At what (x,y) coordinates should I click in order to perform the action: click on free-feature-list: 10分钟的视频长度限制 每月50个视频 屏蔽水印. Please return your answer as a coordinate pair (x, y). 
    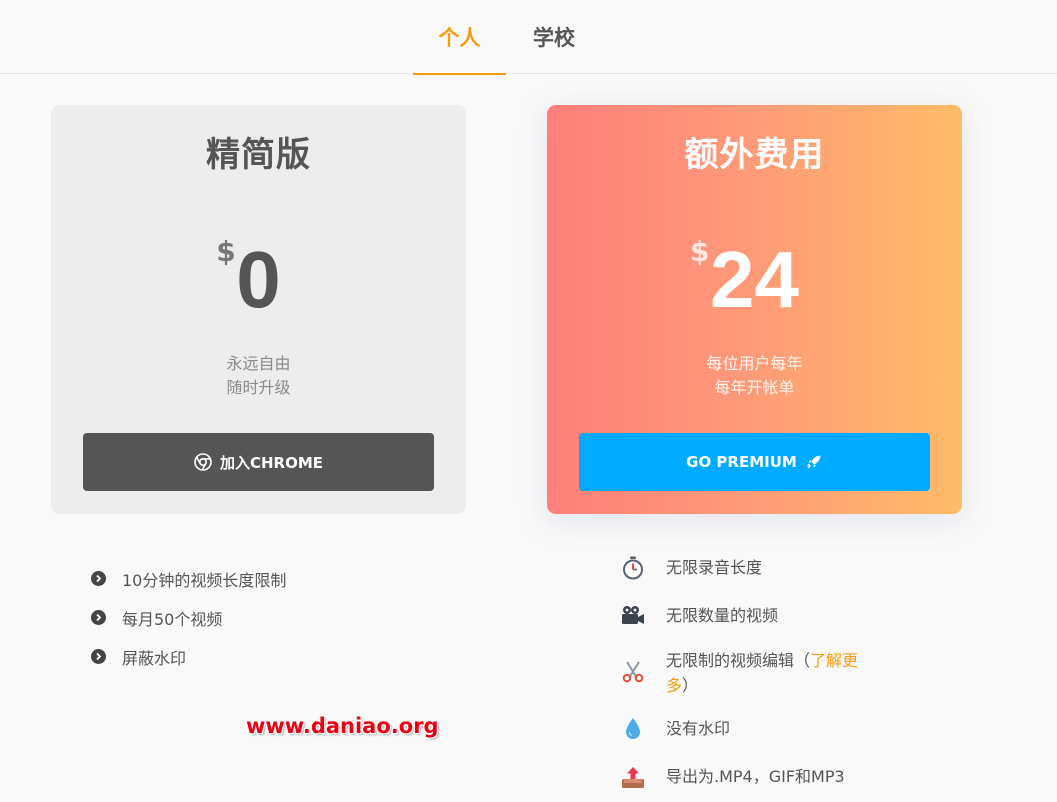
    Looking at the image, I should click on (188, 617).